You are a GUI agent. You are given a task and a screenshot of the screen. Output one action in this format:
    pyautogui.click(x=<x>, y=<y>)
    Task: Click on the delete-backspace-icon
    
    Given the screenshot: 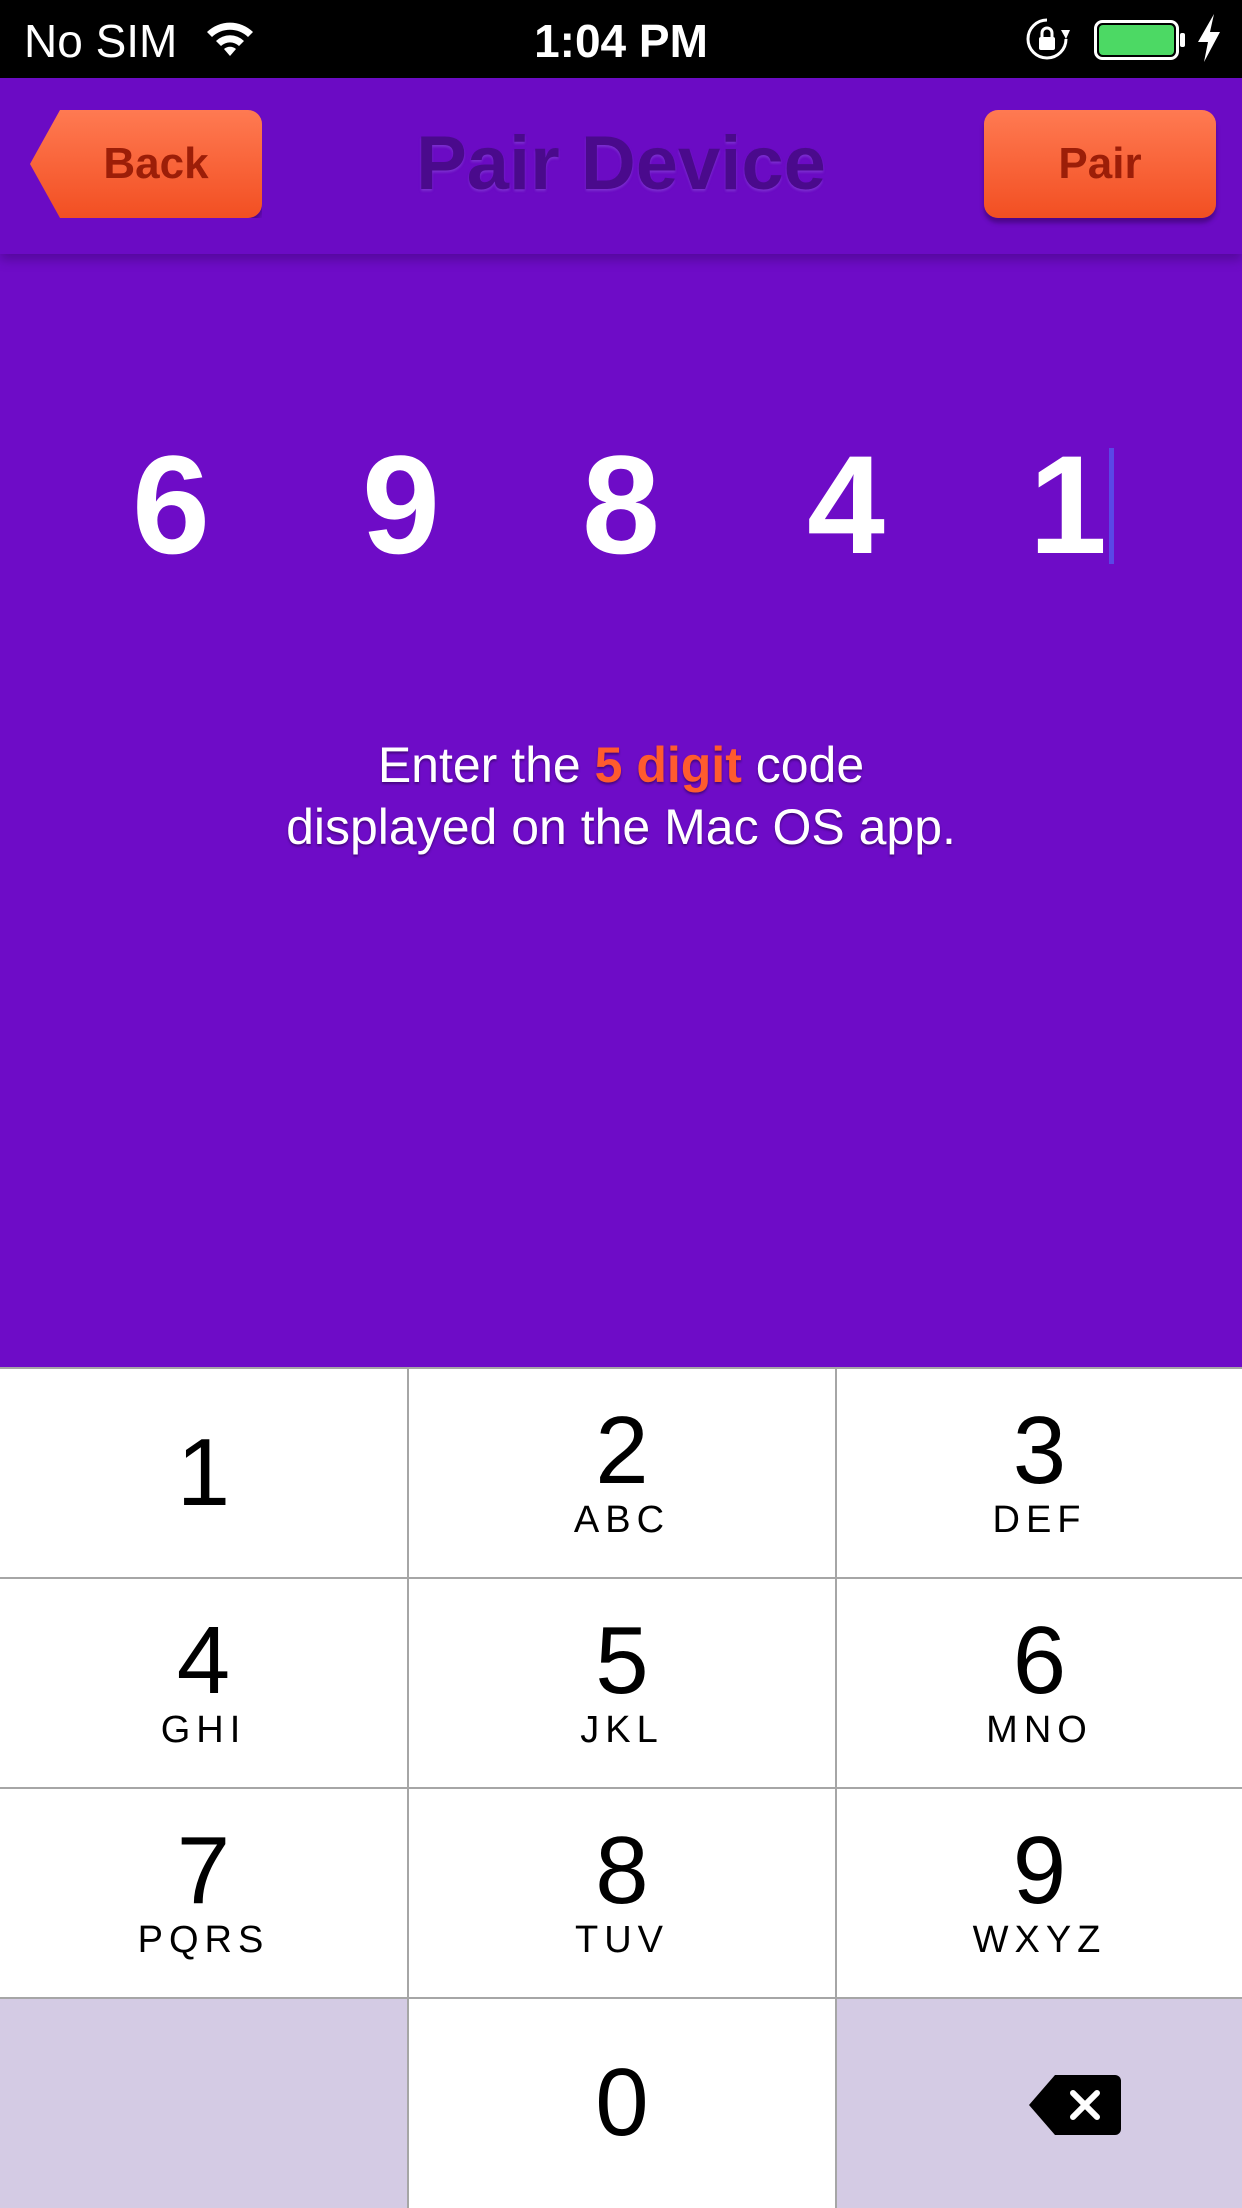 What is the action you would take?
    pyautogui.click(x=1075, y=2105)
    